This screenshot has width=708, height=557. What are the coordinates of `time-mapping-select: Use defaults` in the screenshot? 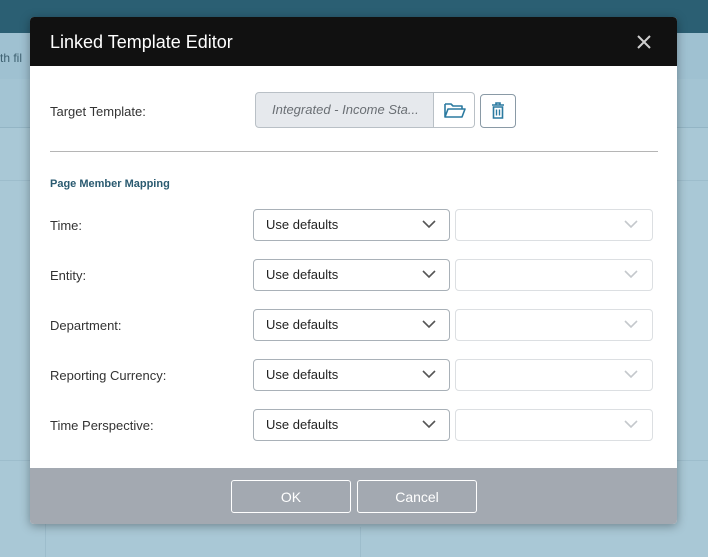 It's located at (351, 225).